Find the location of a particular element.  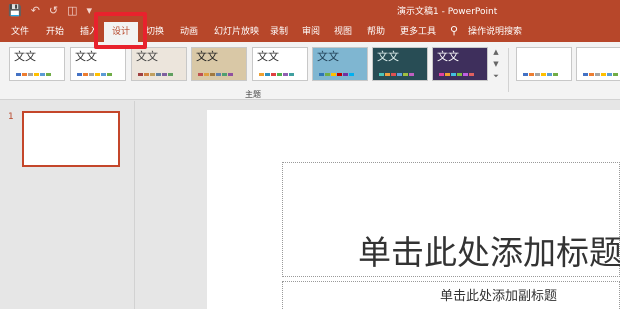

tab-home: 开始 is located at coordinates (55, 32).